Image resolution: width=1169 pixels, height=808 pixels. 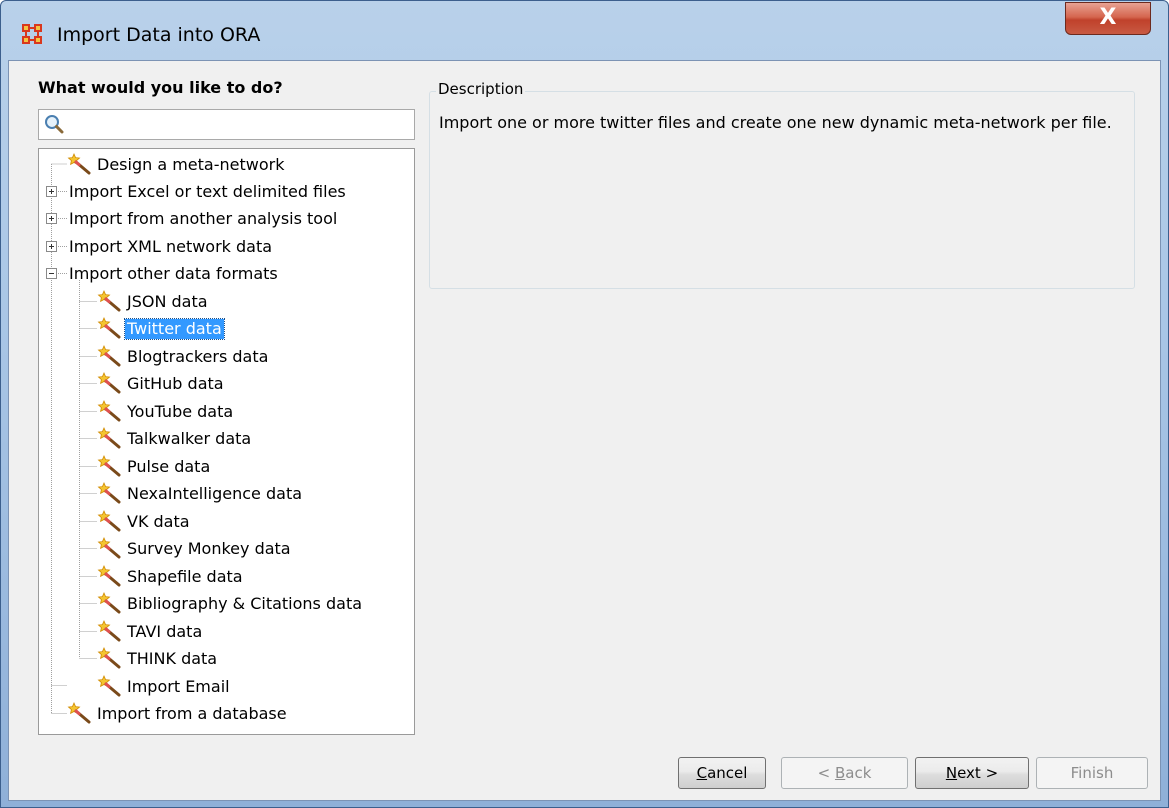 I want to click on tree-item: Survey Monkey data, so click(x=226, y=549).